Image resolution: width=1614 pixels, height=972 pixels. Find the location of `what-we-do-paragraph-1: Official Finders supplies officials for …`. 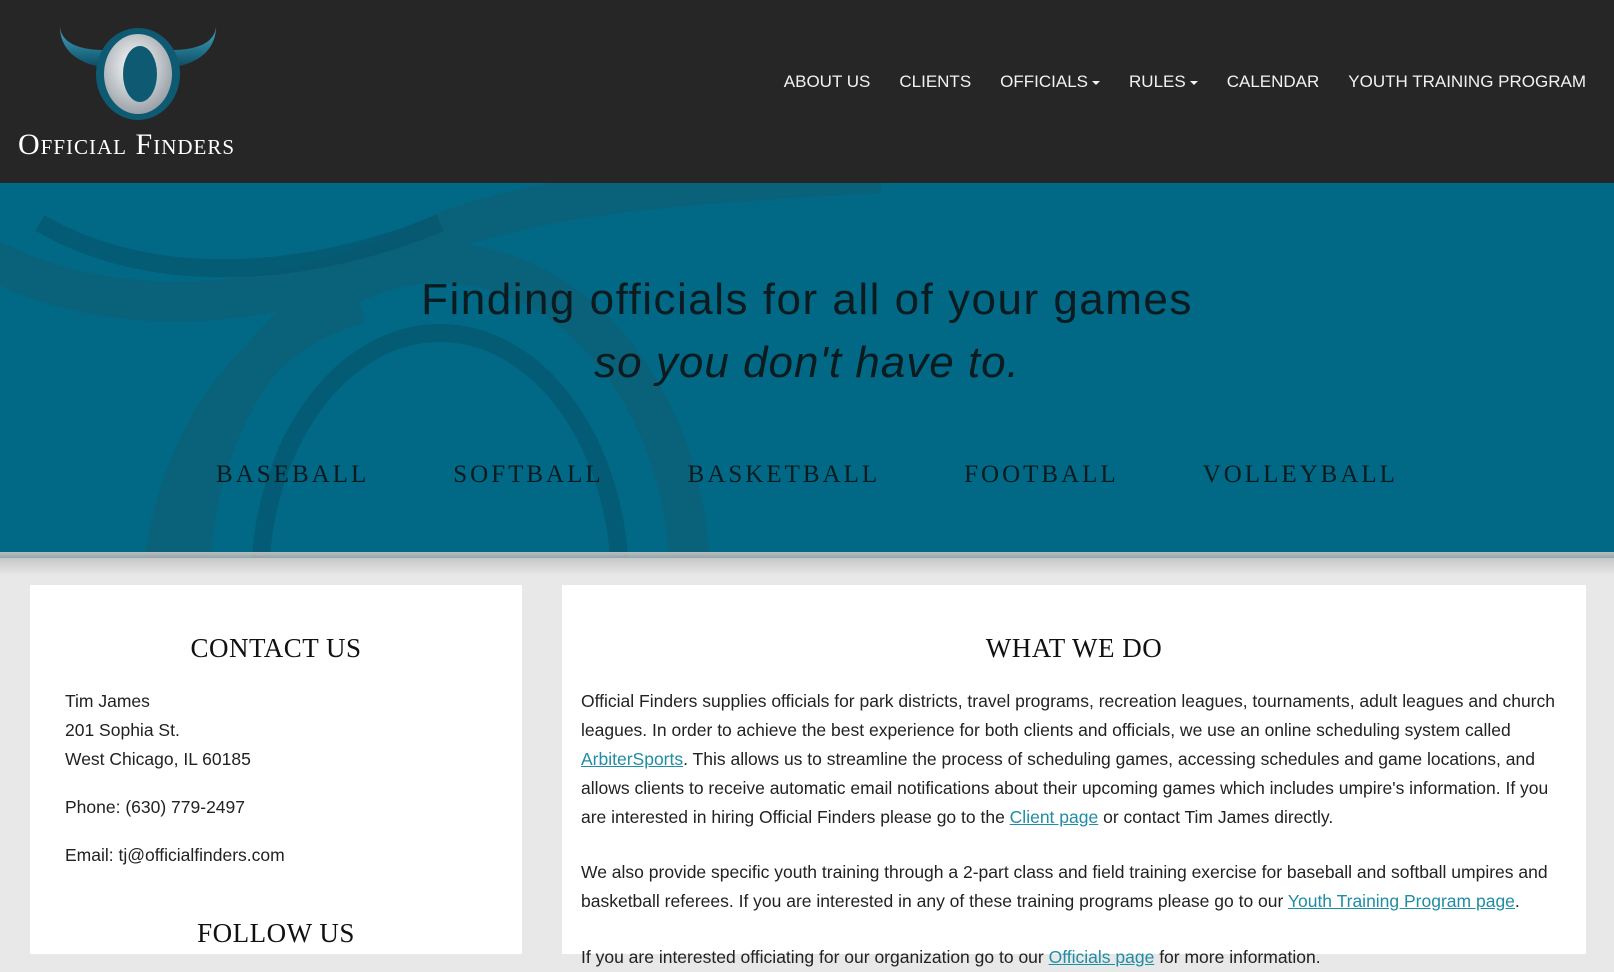

what-we-do-paragraph-1: Official Finders supplies officials for … is located at coordinates (1068, 759).